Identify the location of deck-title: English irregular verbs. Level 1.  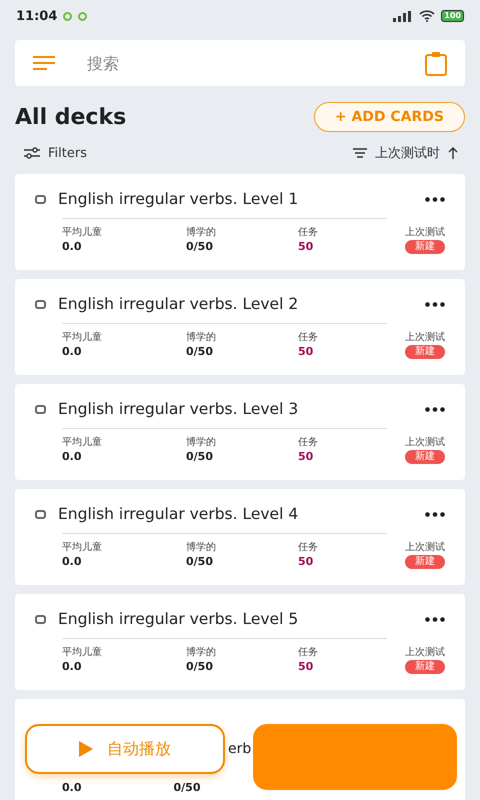
(179, 199).